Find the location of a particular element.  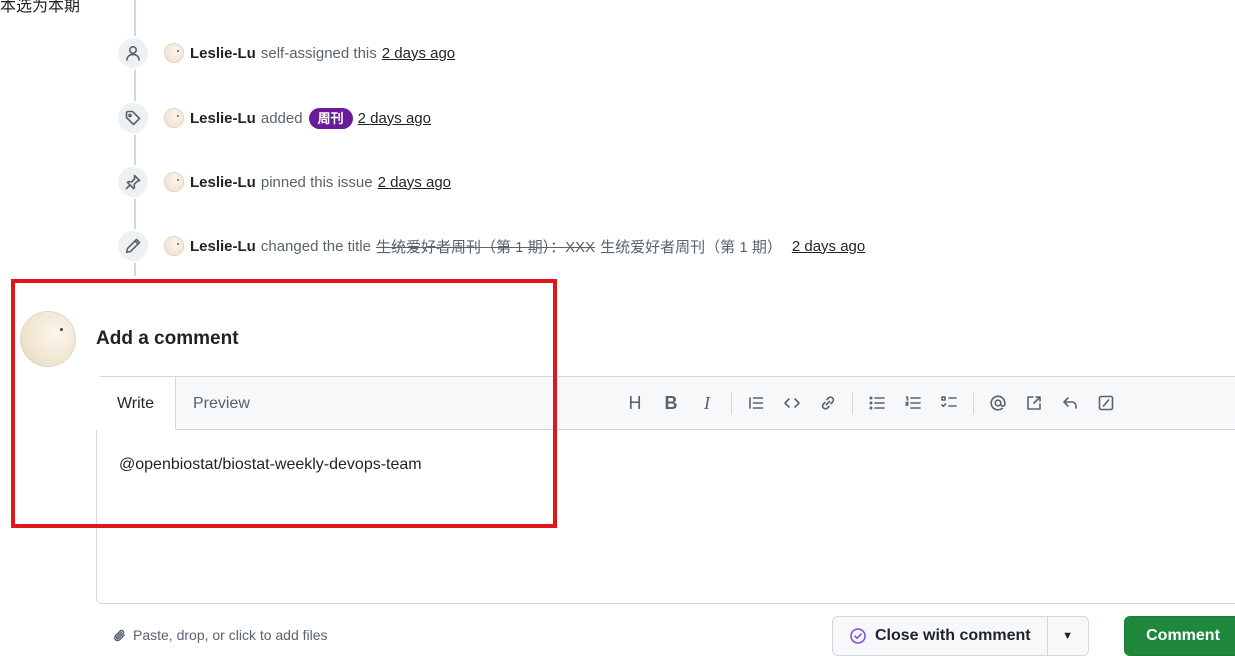

timeline-event-pinned: Leslie-Lu pinned this issue 2 days ago is located at coordinates (283, 182).